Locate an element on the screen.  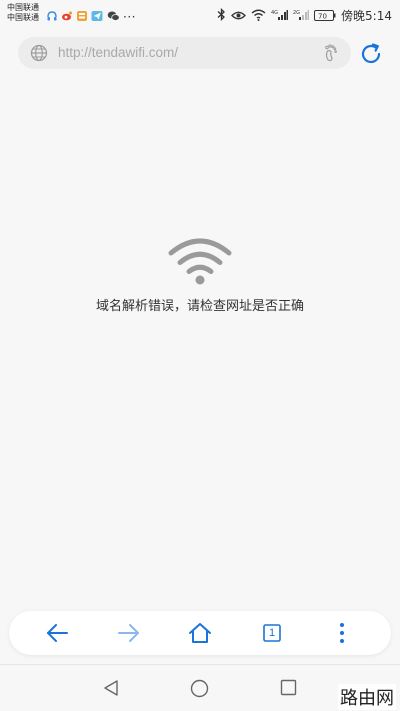
arrow-right-icon is located at coordinates (128, 633).